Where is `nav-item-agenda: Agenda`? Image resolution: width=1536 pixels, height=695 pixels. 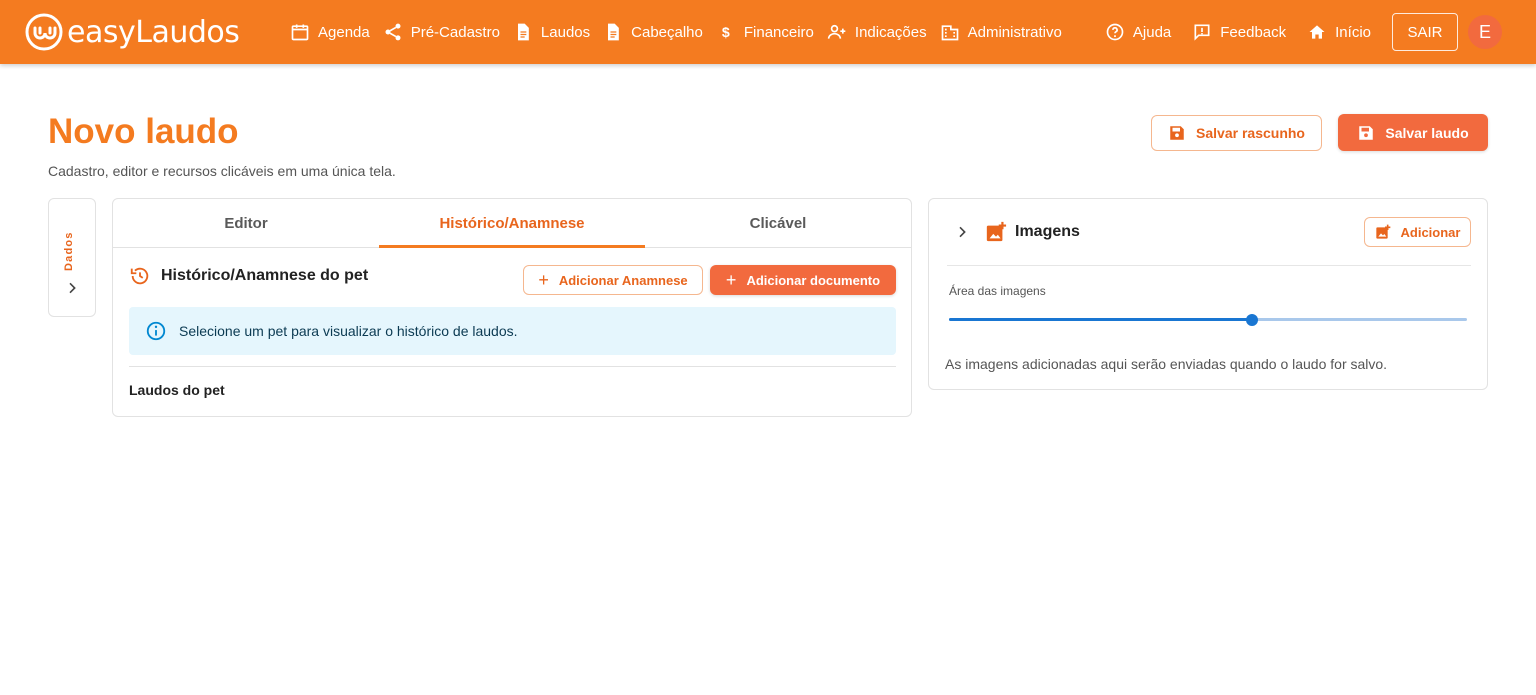 nav-item-agenda: Agenda is located at coordinates (330, 32).